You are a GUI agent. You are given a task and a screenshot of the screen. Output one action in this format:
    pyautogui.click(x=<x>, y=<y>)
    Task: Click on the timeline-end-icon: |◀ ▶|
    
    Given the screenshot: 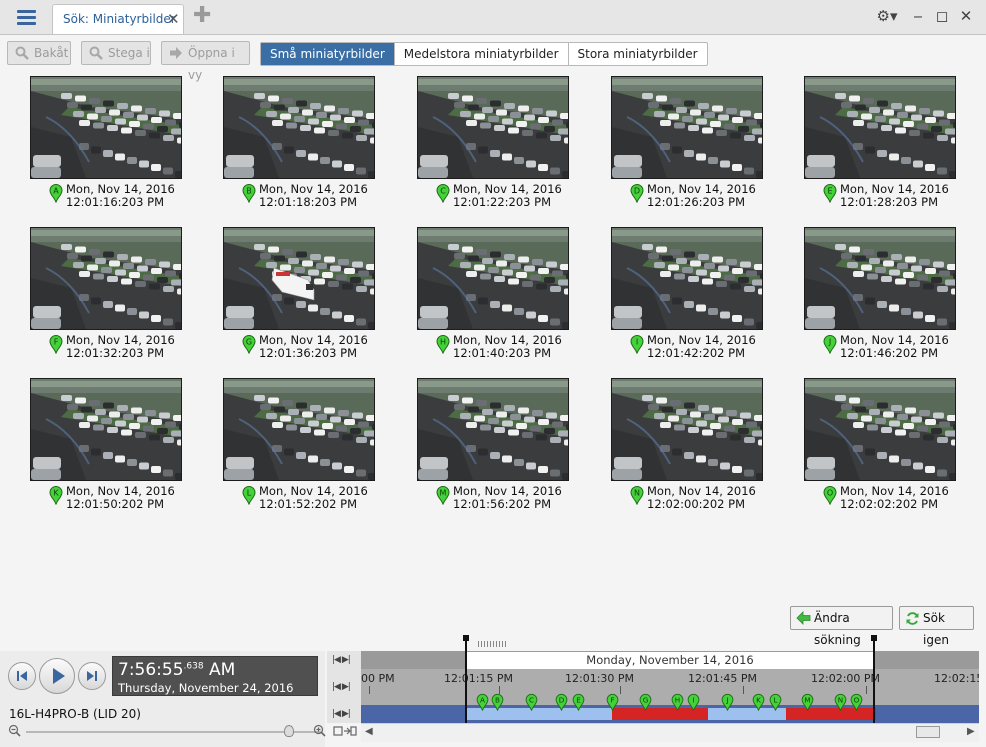 What is the action you would take?
    pyautogui.click(x=341, y=714)
    